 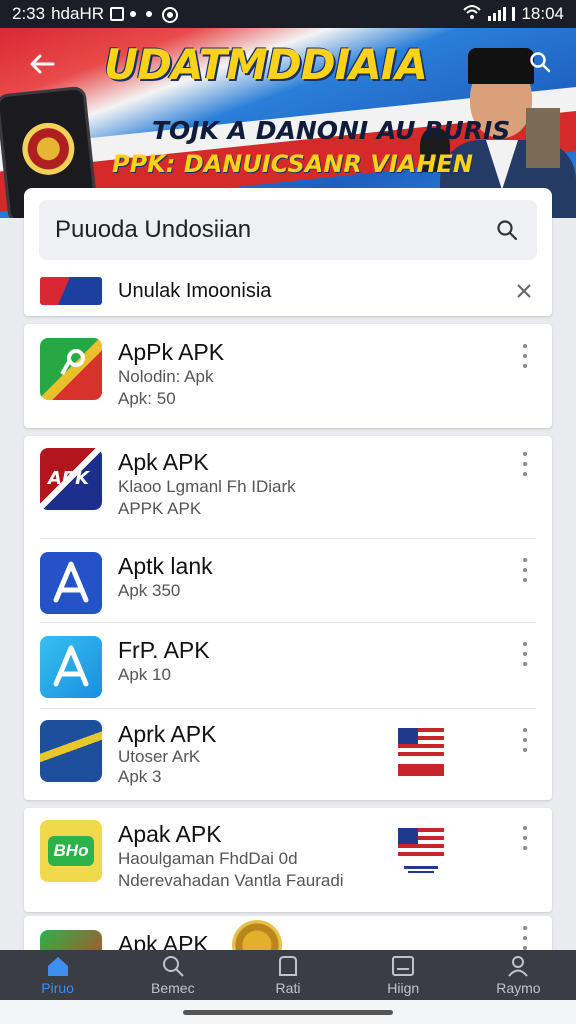 I want to click on app-name: Aprk APK, so click(x=167, y=734).